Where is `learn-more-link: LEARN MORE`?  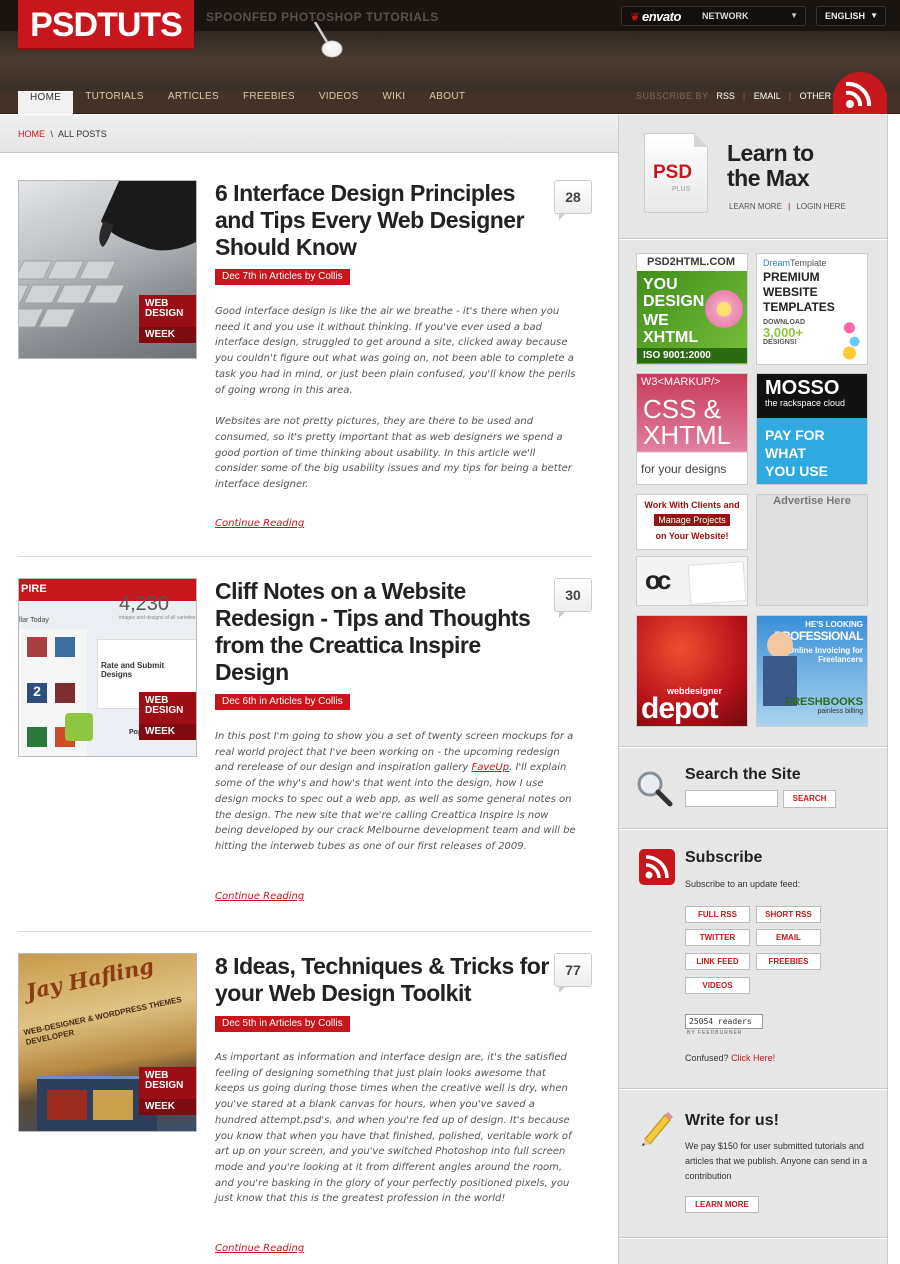
learn-more-link: LEARN MORE is located at coordinates (755, 206).